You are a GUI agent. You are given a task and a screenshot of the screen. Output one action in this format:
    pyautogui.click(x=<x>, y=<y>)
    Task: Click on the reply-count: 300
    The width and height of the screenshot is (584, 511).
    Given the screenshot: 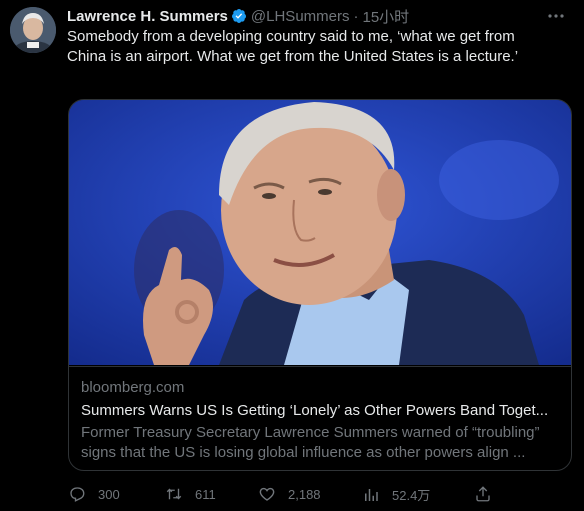 What is the action you would take?
    pyautogui.click(x=109, y=494)
    